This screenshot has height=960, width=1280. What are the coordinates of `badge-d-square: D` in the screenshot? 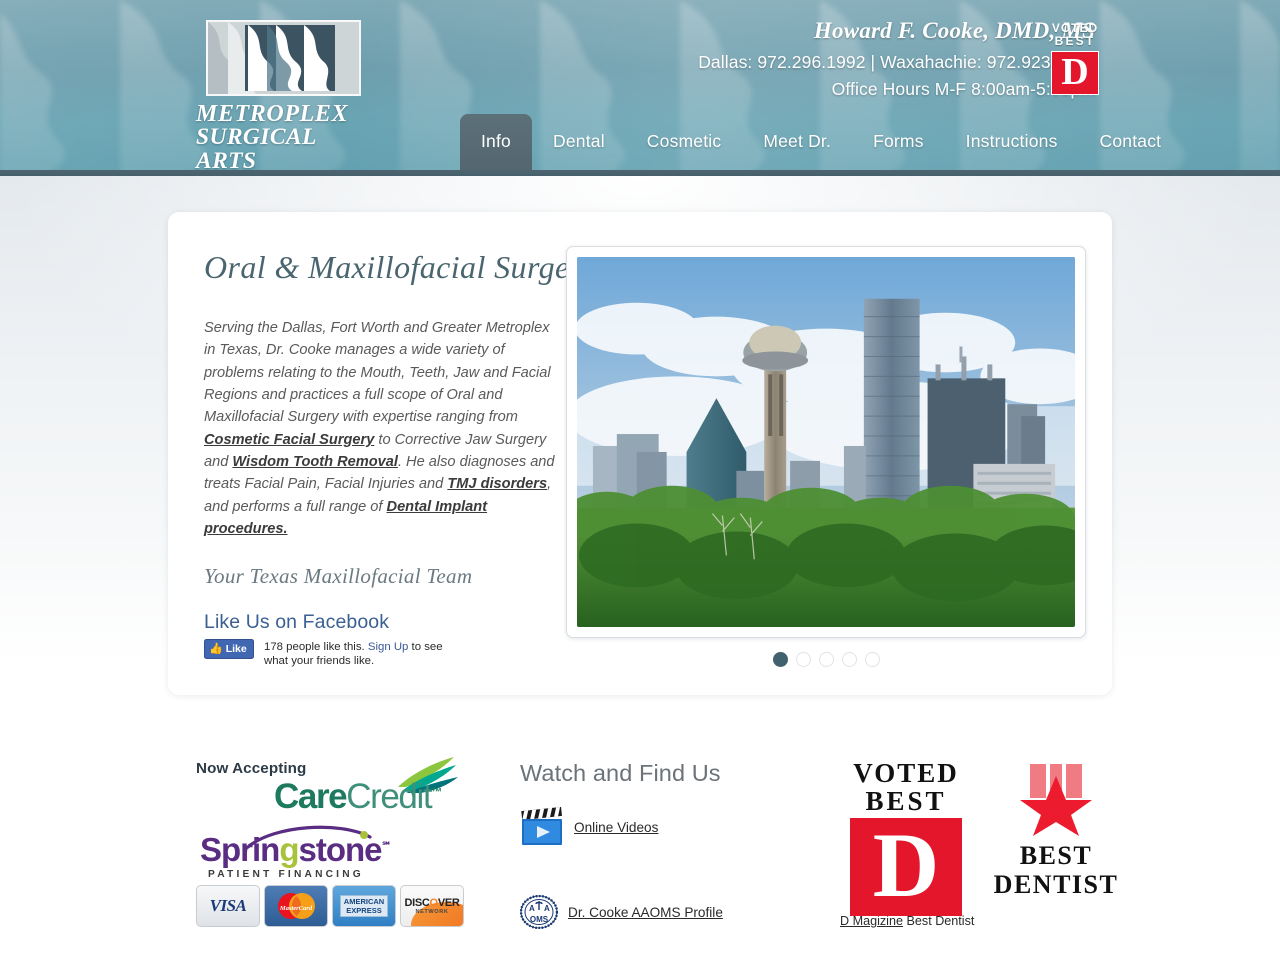 It's located at (1075, 72).